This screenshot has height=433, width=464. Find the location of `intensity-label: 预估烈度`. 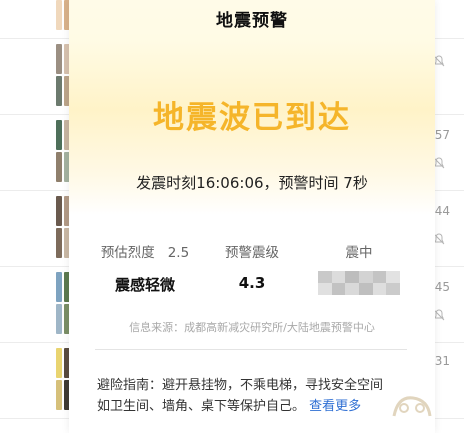

intensity-label: 预估烈度 is located at coordinates (127, 253).